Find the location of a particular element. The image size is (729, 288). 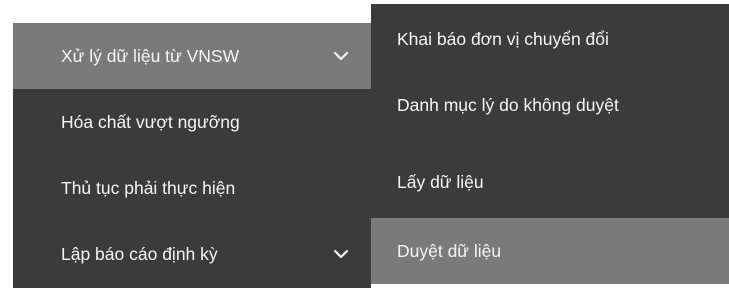

menu-item-label: Xử lý dữ liệu từ VNSW is located at coordinates (150, 55).